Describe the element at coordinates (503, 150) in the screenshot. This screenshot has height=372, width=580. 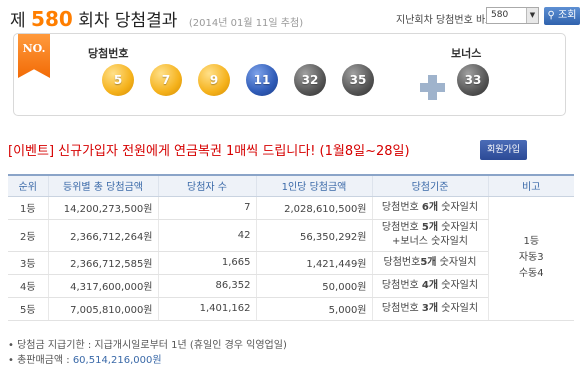
I see `join-button: 회원가입` at that location.